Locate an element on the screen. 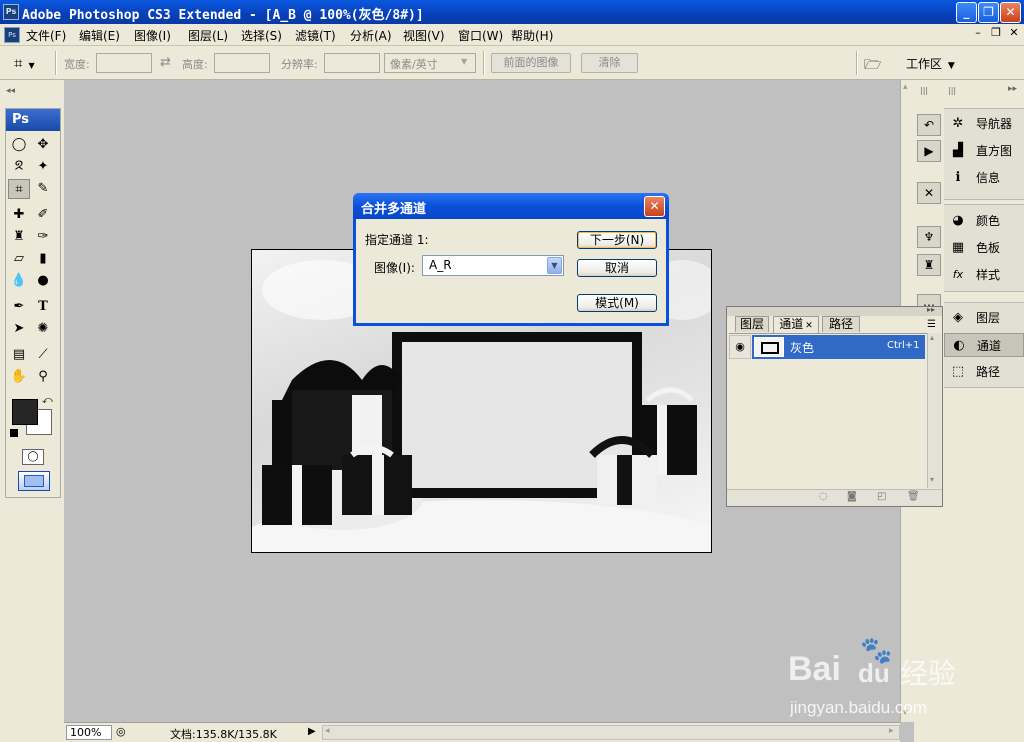 The height and width of the screenshot is (742, 1024). info-panel-tab: ℹ 信息 is located at coordinates (984, 178).